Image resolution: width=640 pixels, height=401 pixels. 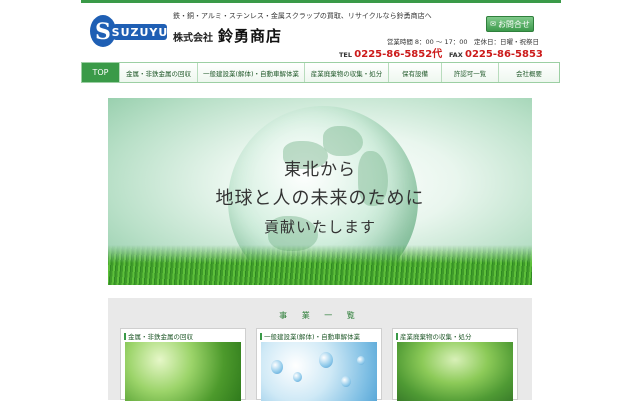 What do you see at coordinates (183, 371) in the screenshot?
I see `leaves-image` at bounding box center [183, 371].